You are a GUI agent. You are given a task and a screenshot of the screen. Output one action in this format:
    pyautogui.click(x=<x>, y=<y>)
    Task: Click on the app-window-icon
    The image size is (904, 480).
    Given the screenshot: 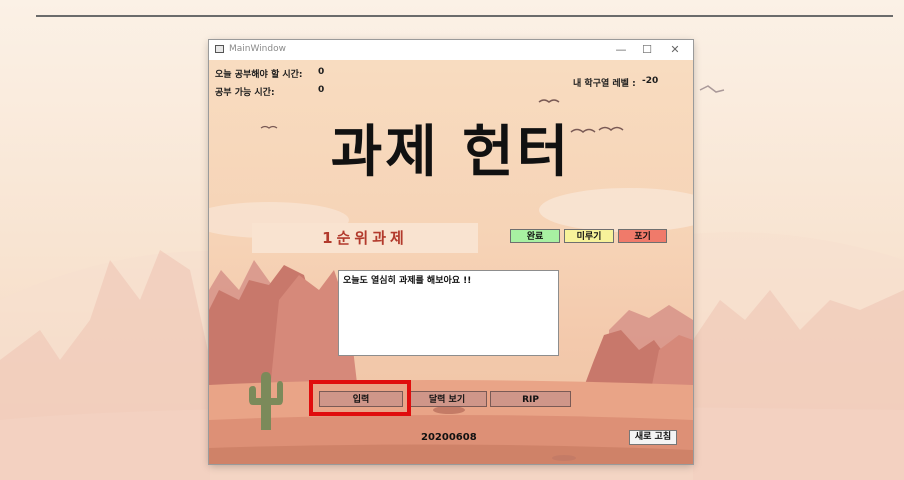 What is the action you would take?
    pyautogui.click(x=219, y=49)
    